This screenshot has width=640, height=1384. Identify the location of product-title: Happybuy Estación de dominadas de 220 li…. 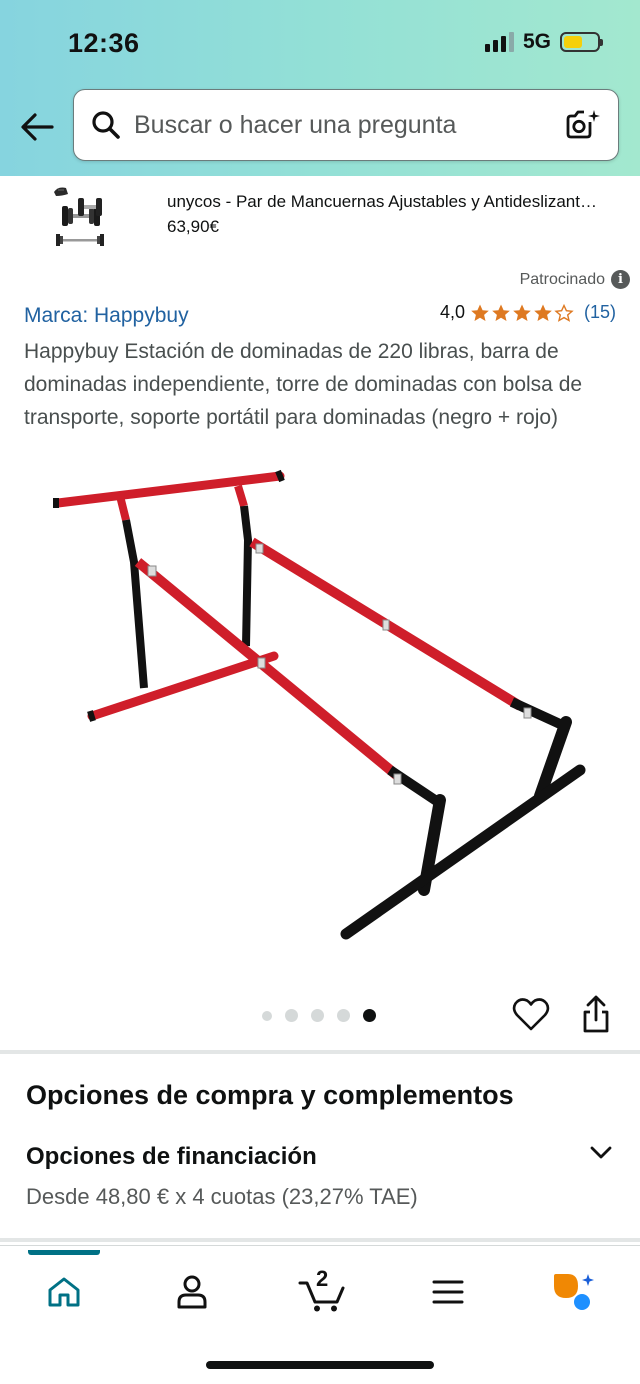
(303, 384).